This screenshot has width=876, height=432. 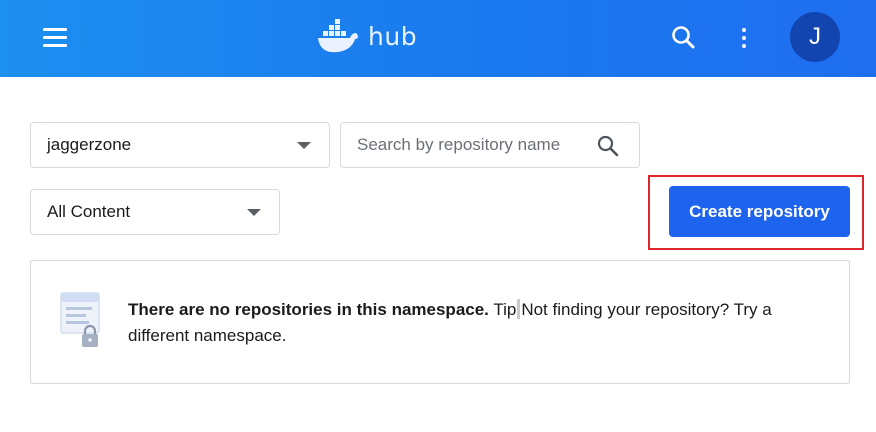 I want to click on tip-label: Tip, so click(x=505, y=309).